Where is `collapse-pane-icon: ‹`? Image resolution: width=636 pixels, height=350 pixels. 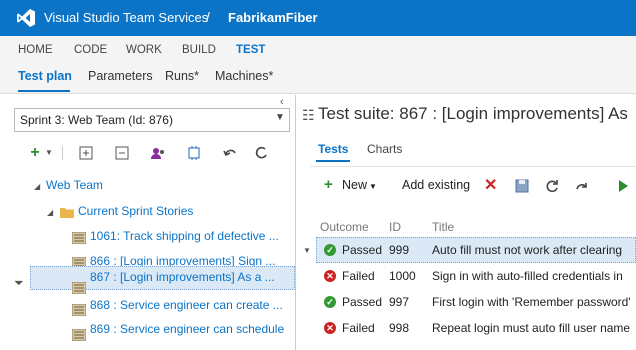
collapse-pane-icon: ‹ is located at coordinates (282, 102).